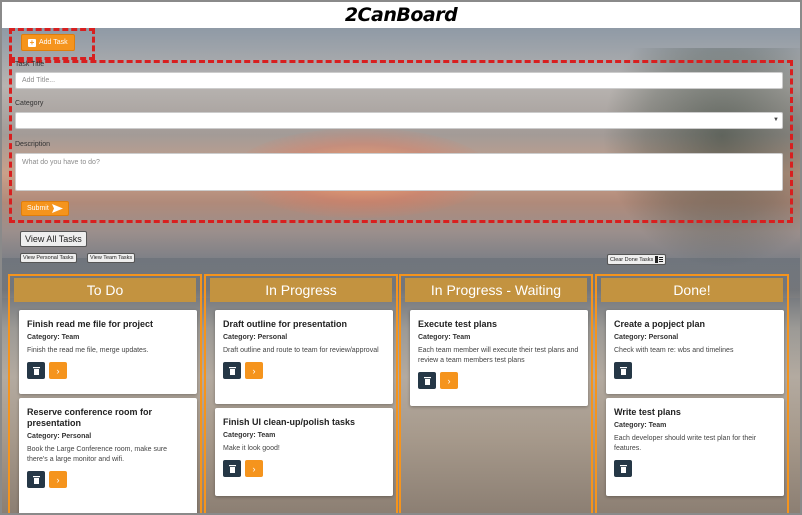 Image resolution: width=802 pixels, height=515 pixels. What do you see at coordinates (88, 350) in the screenshot?
I see `task-description: Finish the read me file, merge updates.` at bounding box center [88, 350].